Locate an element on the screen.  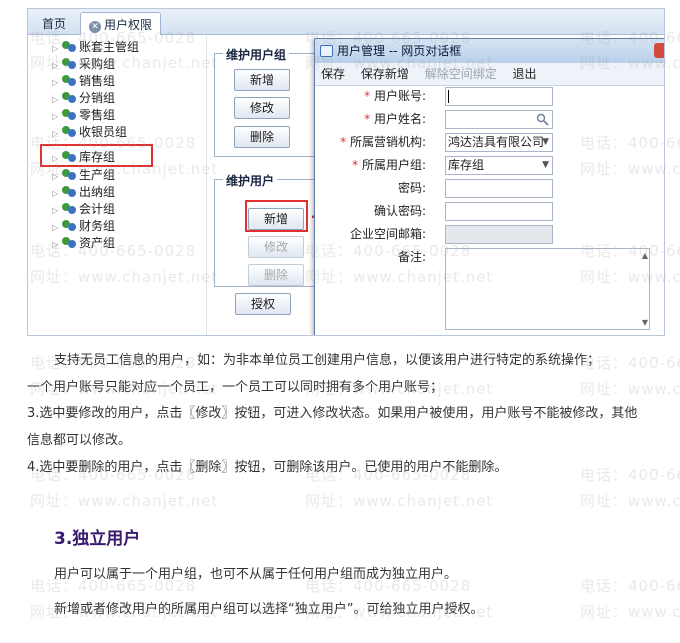
note-textarea: ▲ ▼ is located at coordinates (547, 289).